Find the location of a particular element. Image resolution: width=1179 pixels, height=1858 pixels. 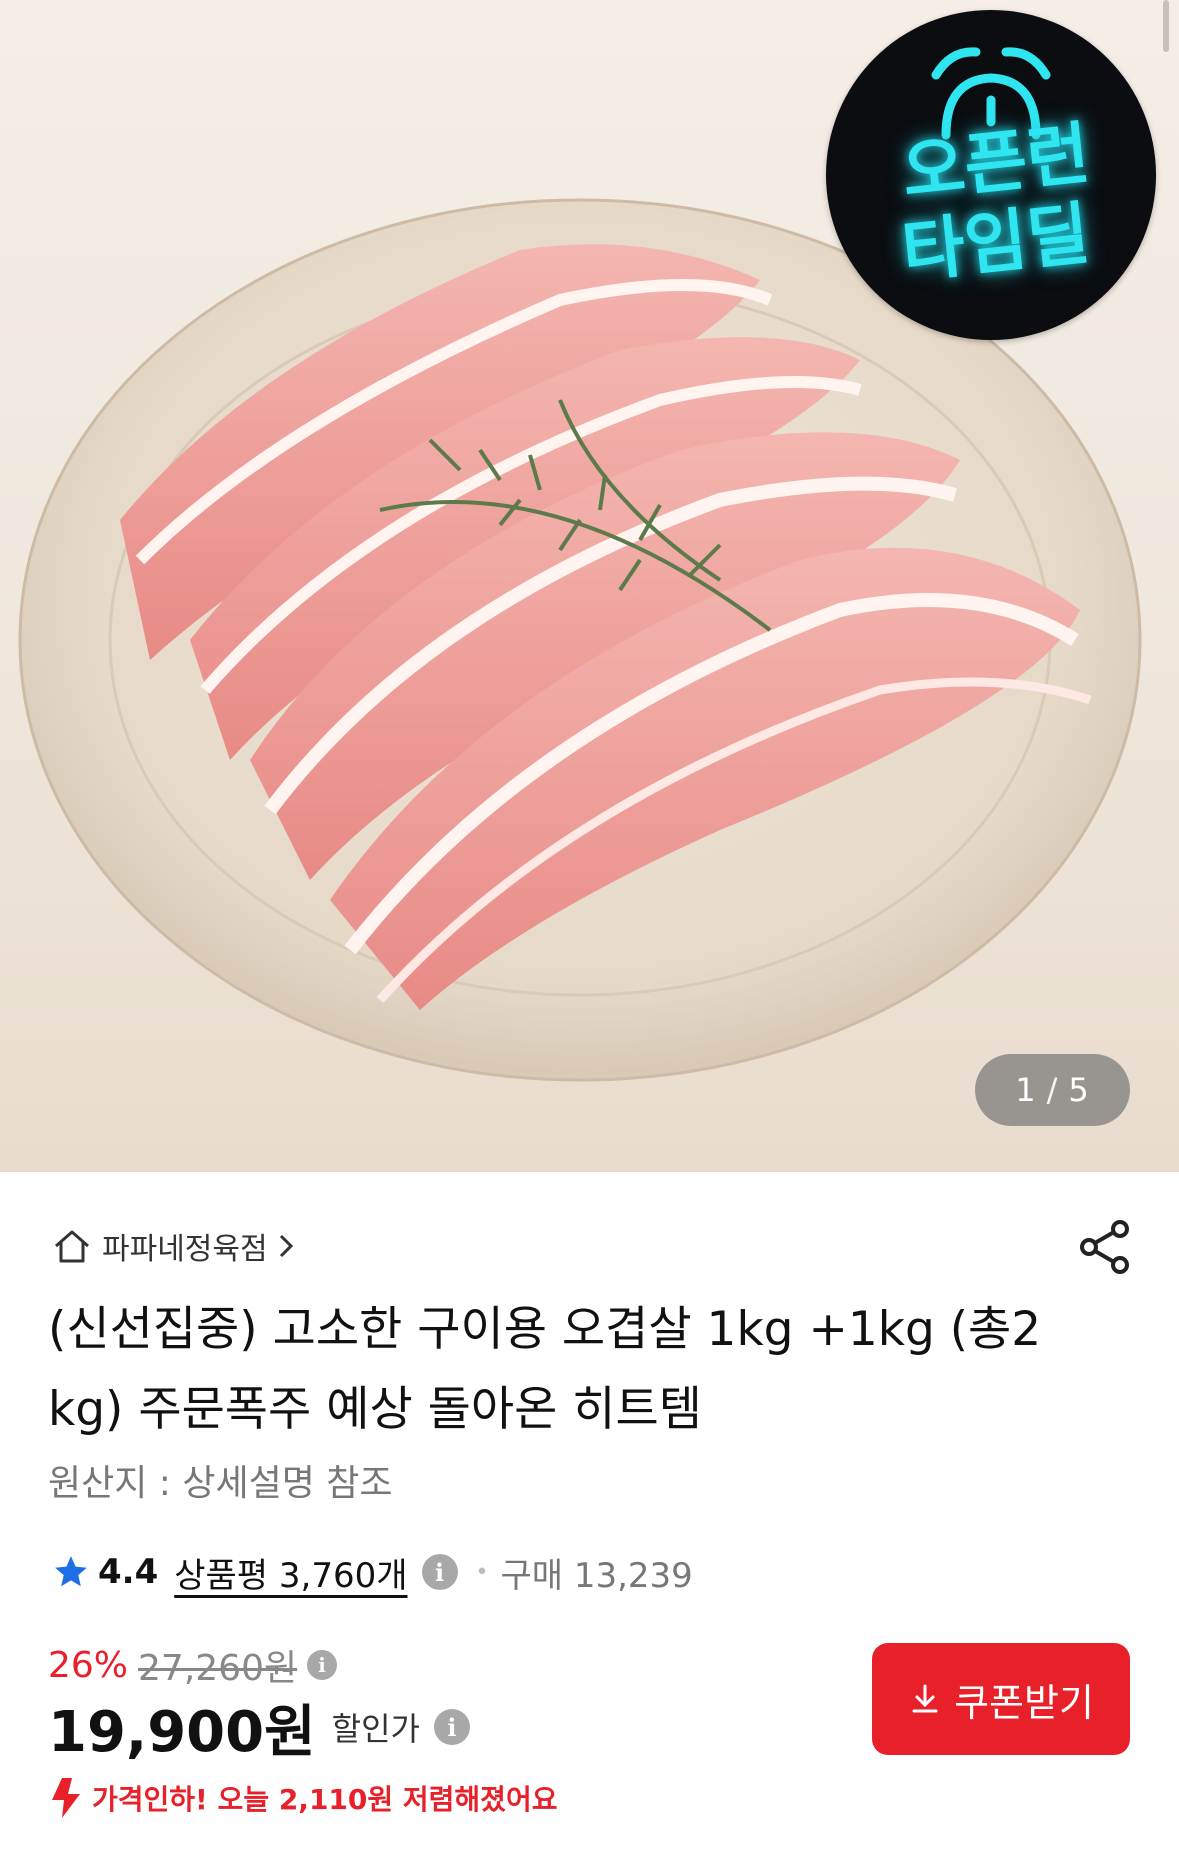

image-counter-current: 1 is located at coordinates (1026, 1090).